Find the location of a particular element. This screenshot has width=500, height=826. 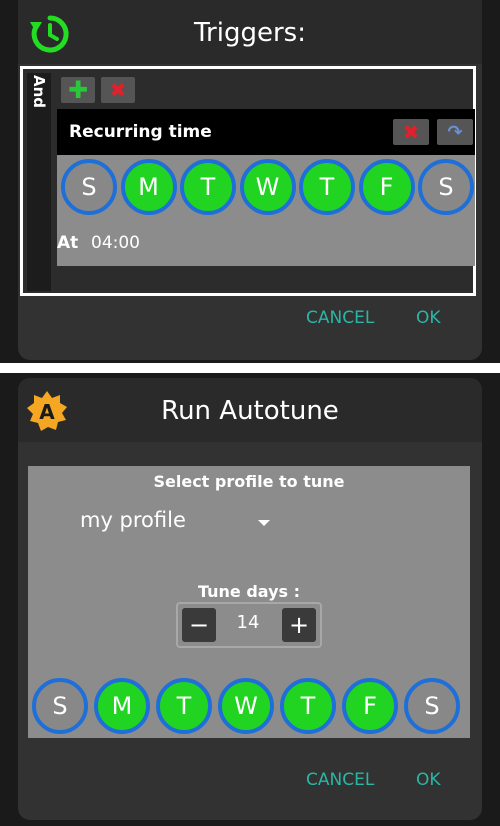

add-trigger-button: ✚ is located at coordinates (78, 90).